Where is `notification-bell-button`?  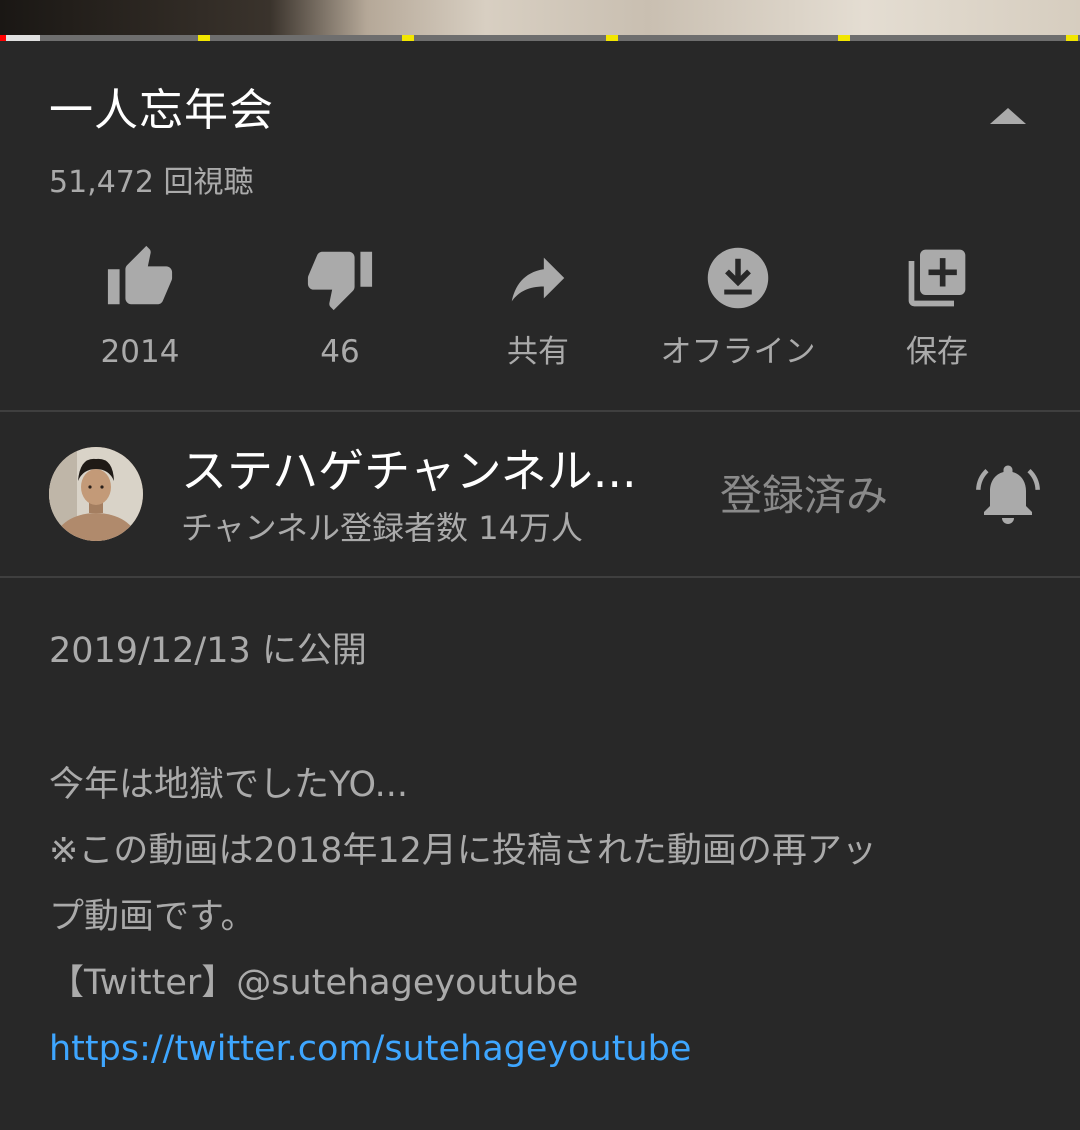 notification-bell-button is located at coordinates (1008, 494).